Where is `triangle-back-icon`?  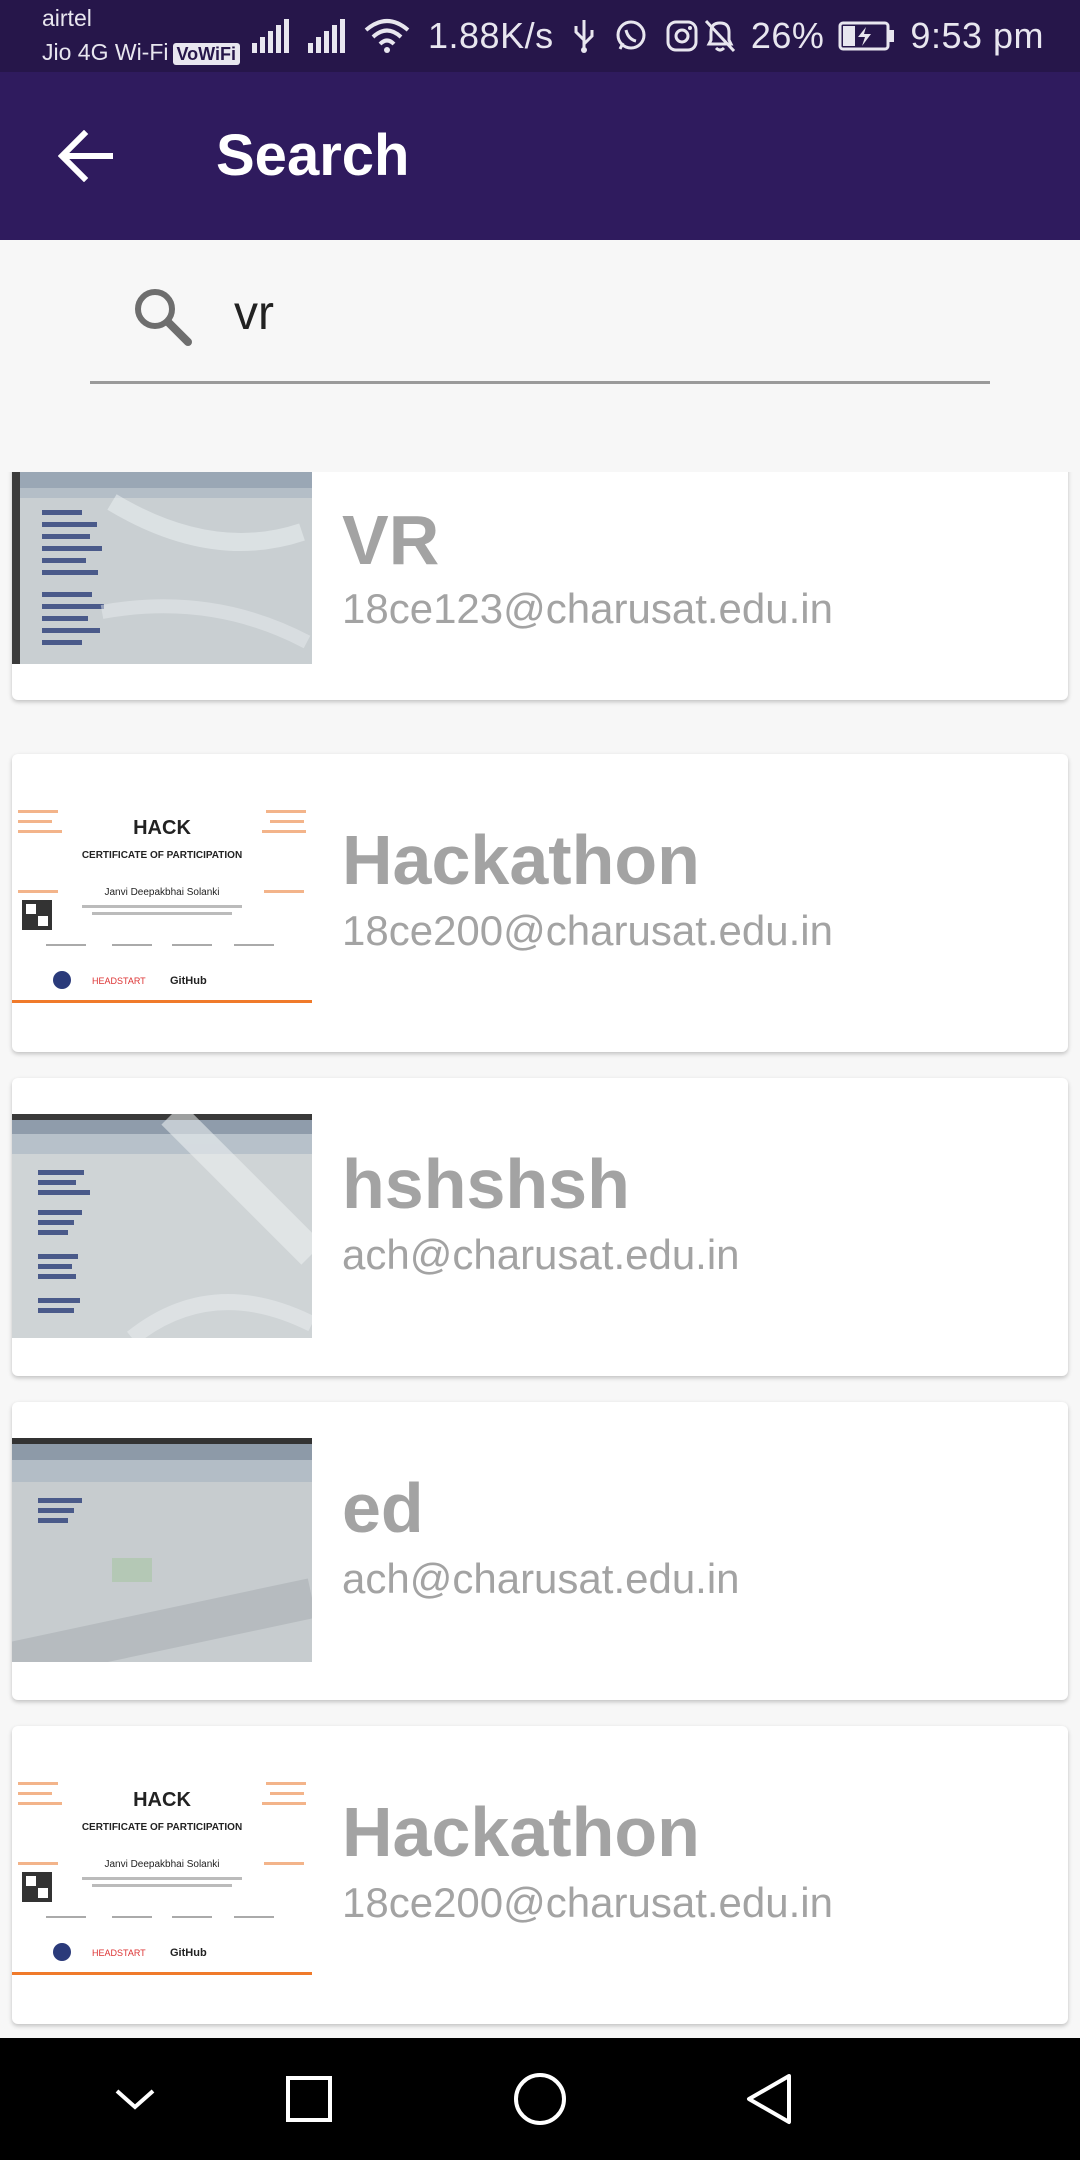
triangle-back-icon is located at coordinates (769, 2099).